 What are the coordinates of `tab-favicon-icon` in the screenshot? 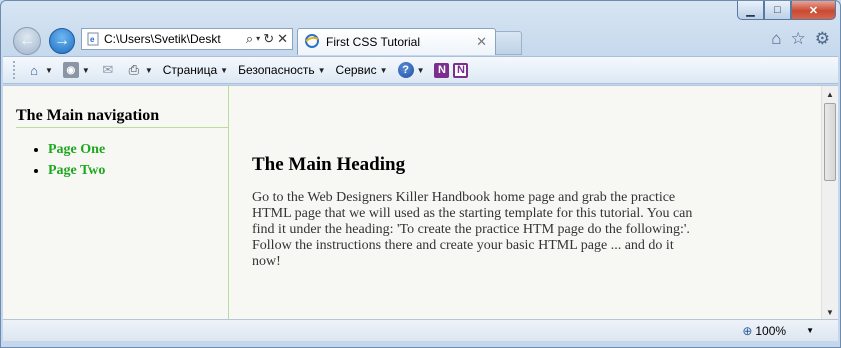 It's located at (312, 42).